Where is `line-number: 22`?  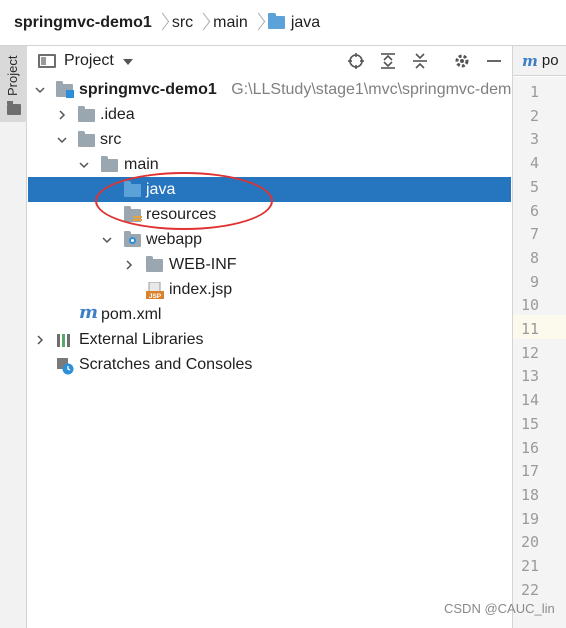 line-number: 22 is located at coordinates (529, 589).